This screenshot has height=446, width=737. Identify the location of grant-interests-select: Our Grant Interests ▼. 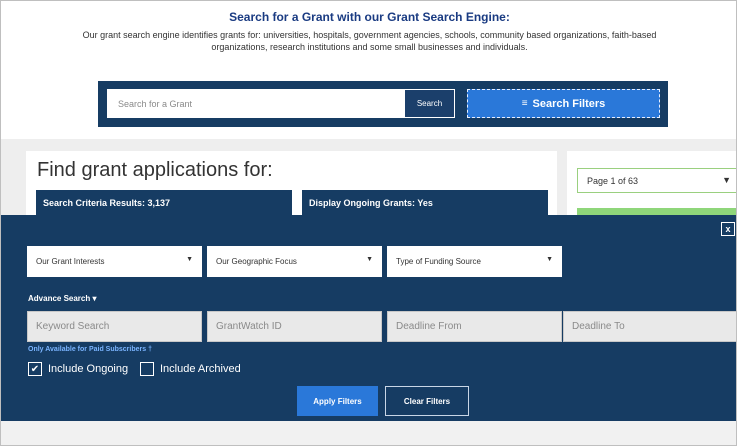
(114, 261).